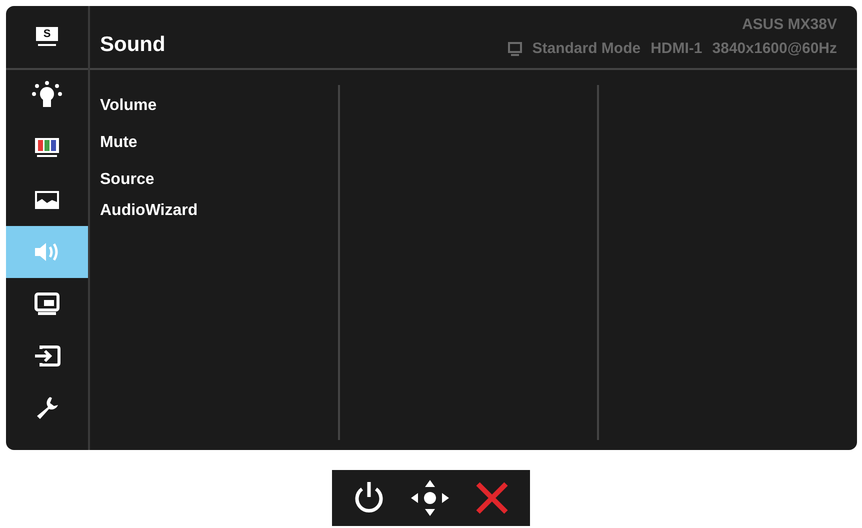  I want to click on close-icon, so click(492, 498).